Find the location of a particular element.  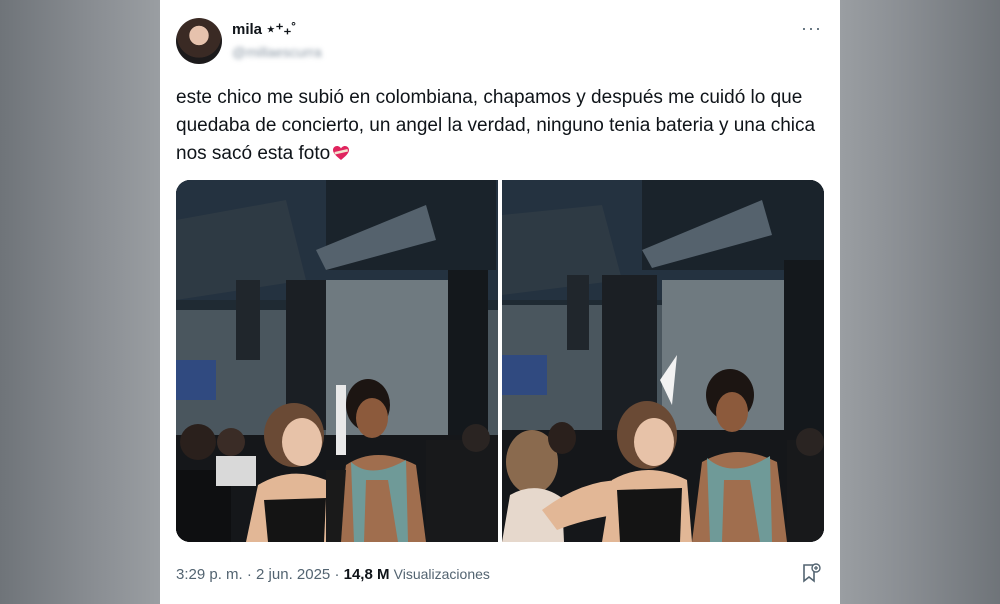

author-handle: @millaescurra is located at coordinates (277, 52).